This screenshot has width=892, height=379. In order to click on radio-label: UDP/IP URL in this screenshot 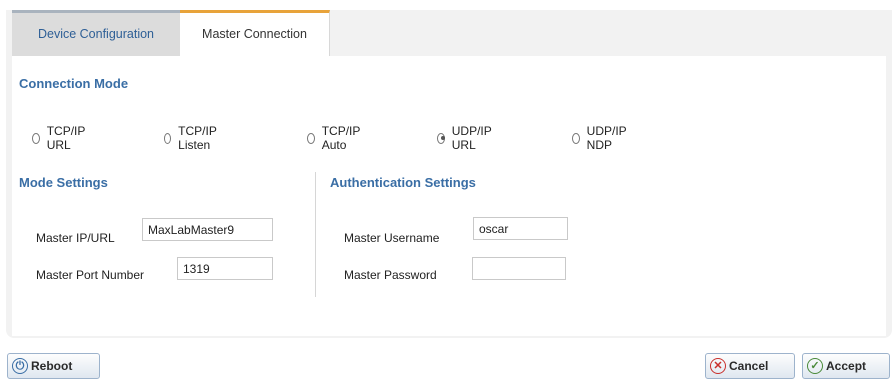, I will do `click(471, 138)`.